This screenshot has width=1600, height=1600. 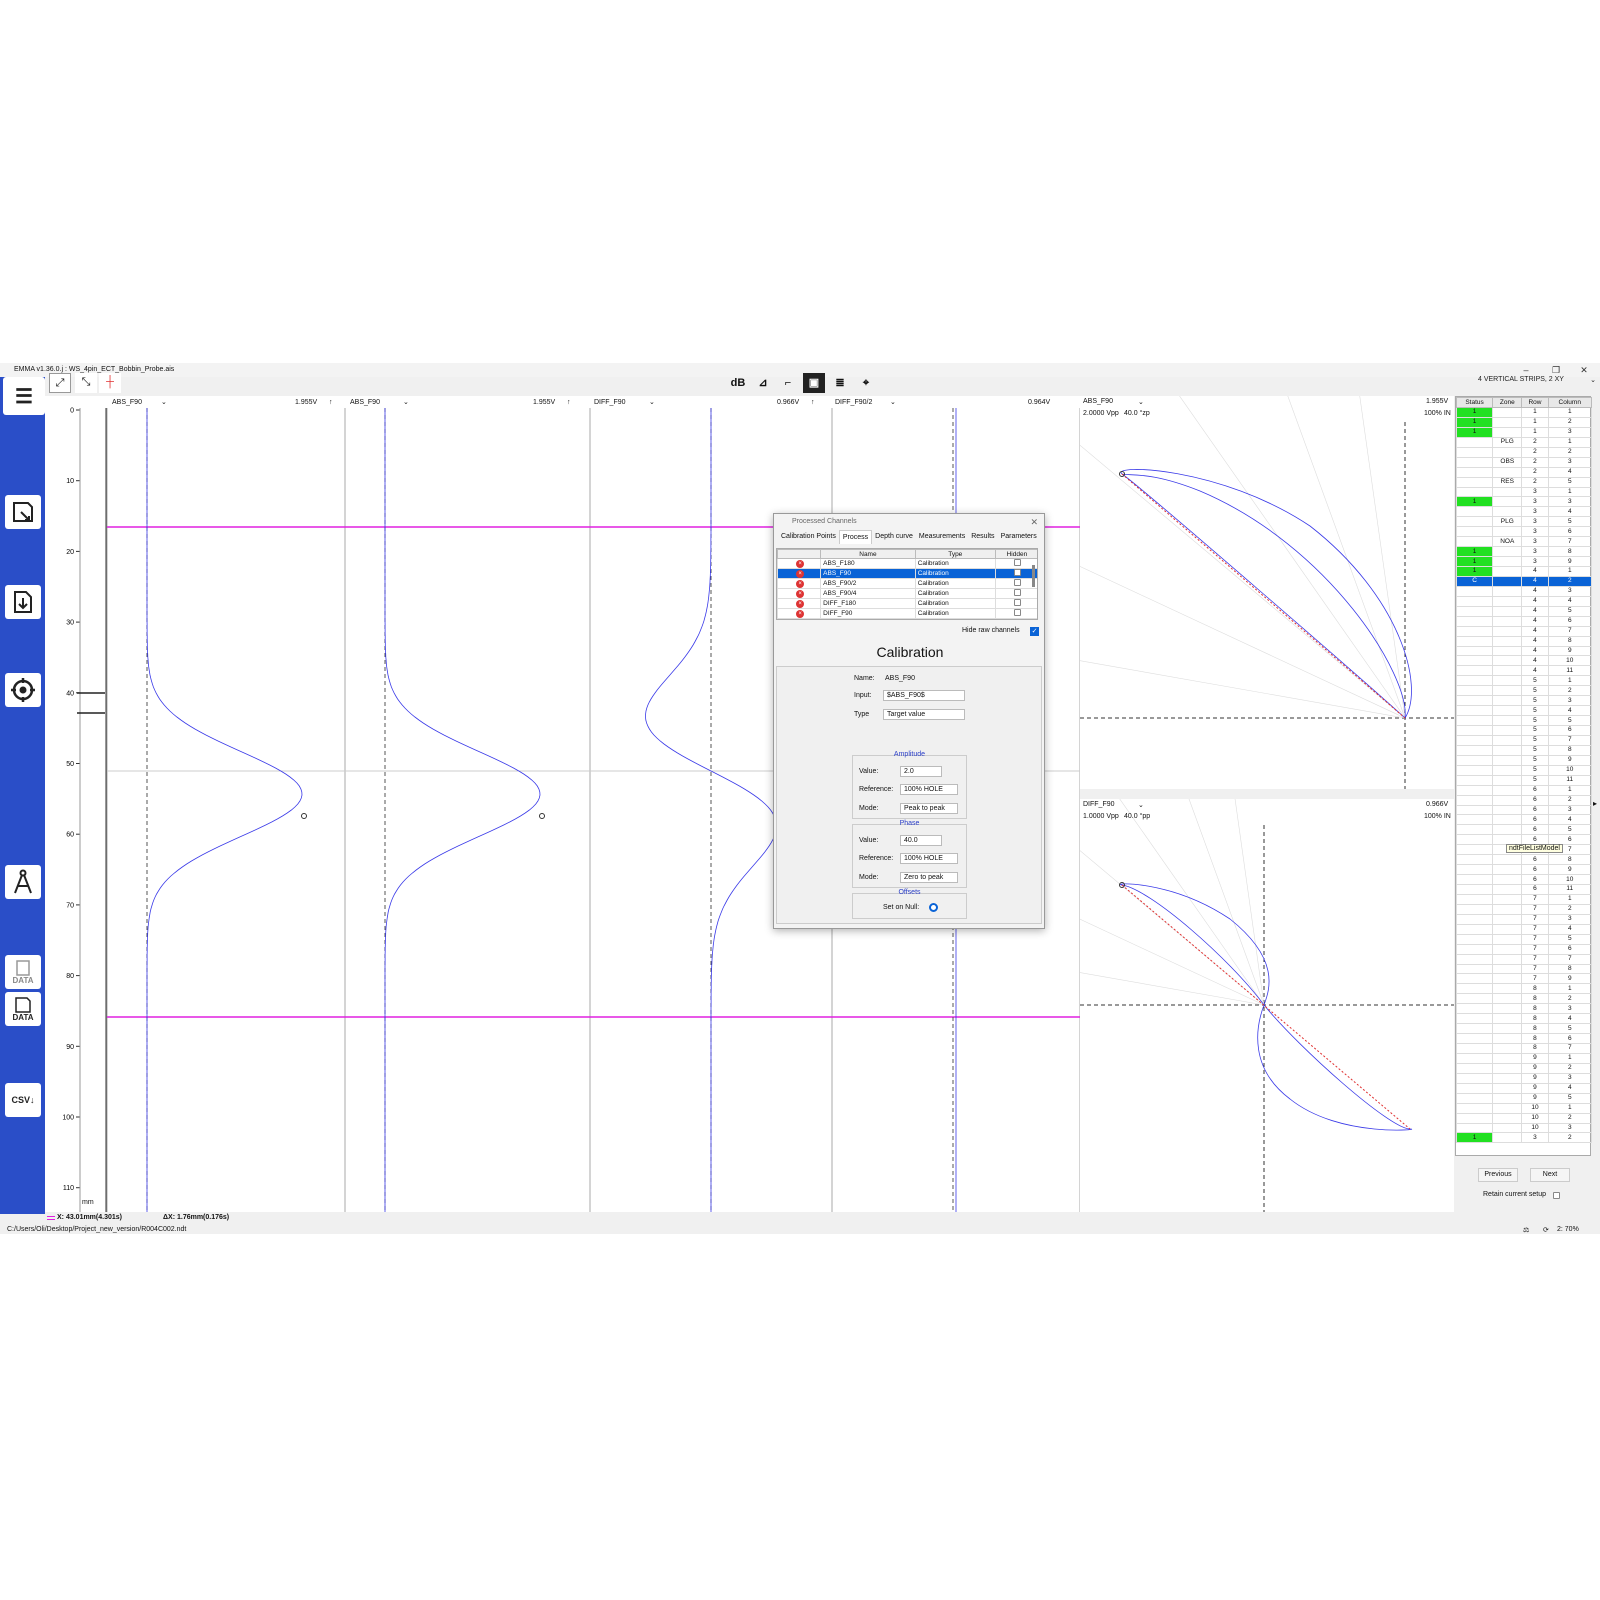 What do you see at coordinates (1523, 422) in the screenshot?
I see `table-row: 112` at bounding box center [1523, 422].